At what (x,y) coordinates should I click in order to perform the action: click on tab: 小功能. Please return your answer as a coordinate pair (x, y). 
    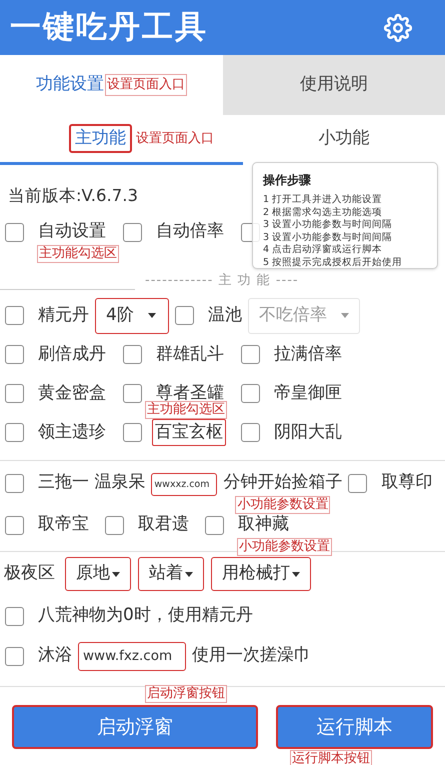
    Looking at the image, I should click on (344, 139).